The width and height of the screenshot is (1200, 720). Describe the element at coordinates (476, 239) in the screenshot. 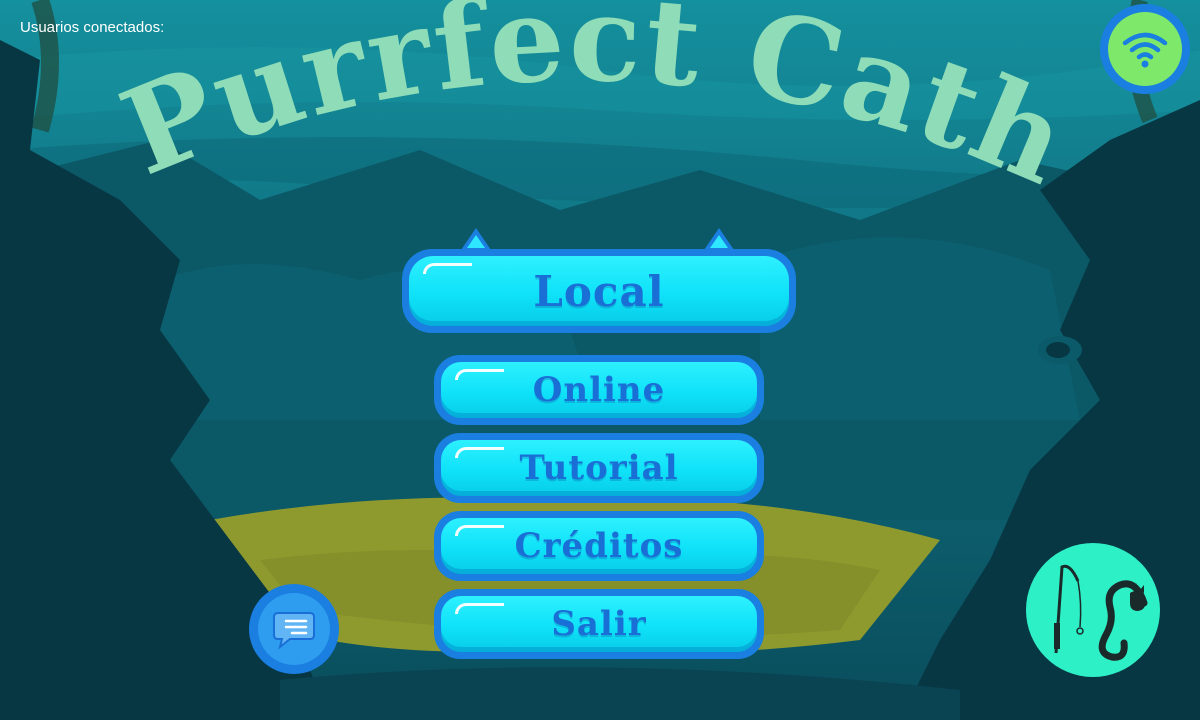

I see `cat-ear-left` at that location.